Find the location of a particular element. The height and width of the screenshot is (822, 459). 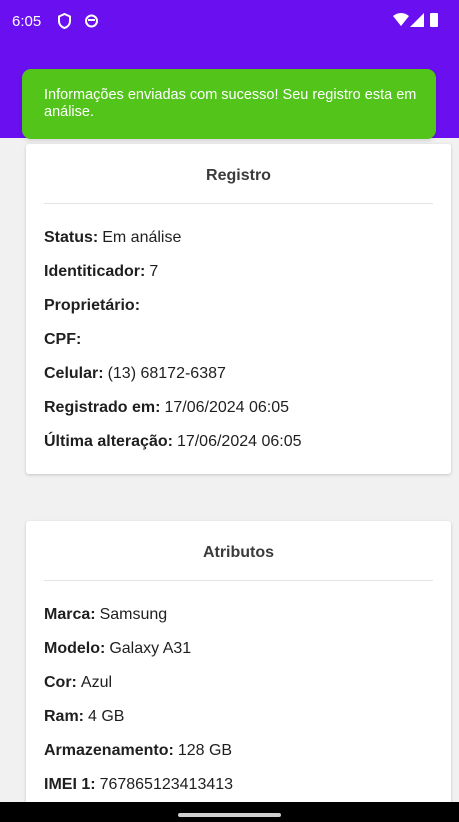

home-gesture-handle is located at coordinates (229, 815).